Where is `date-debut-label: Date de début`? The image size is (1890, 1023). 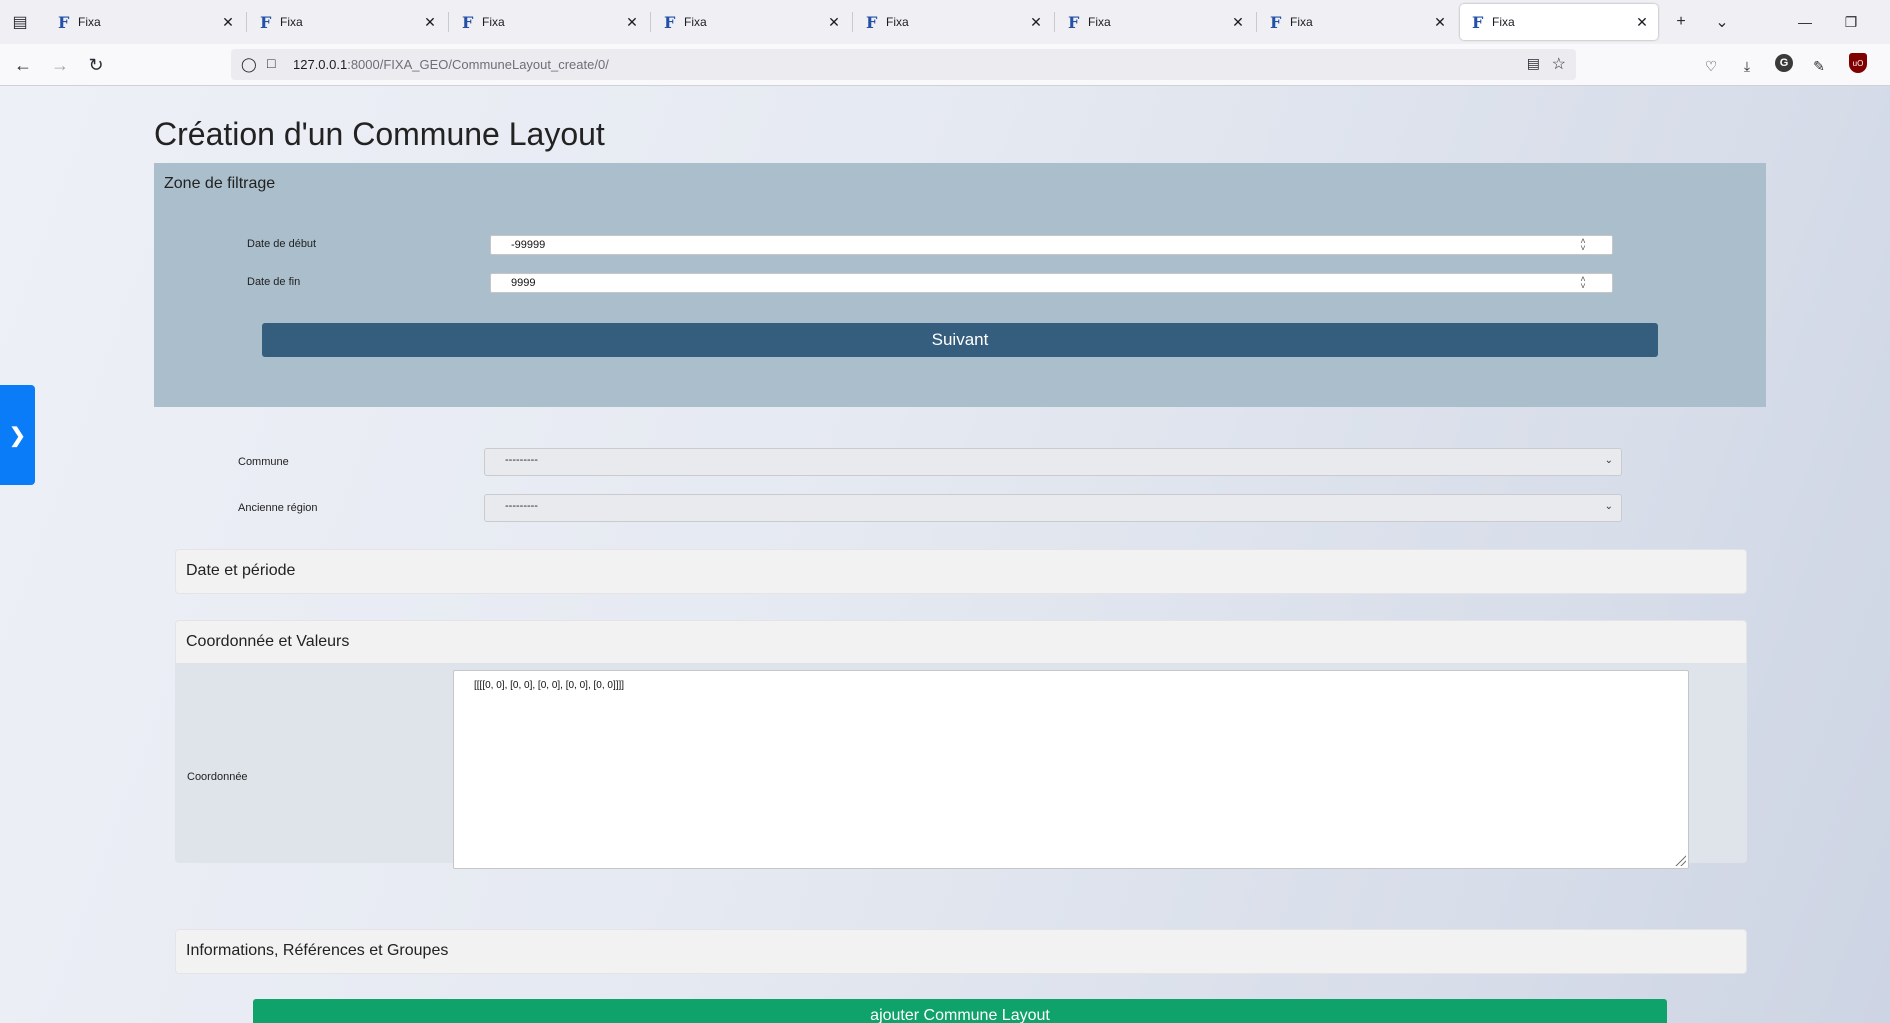 date-debut-label: Date de début is located at coordinates (282, 244).